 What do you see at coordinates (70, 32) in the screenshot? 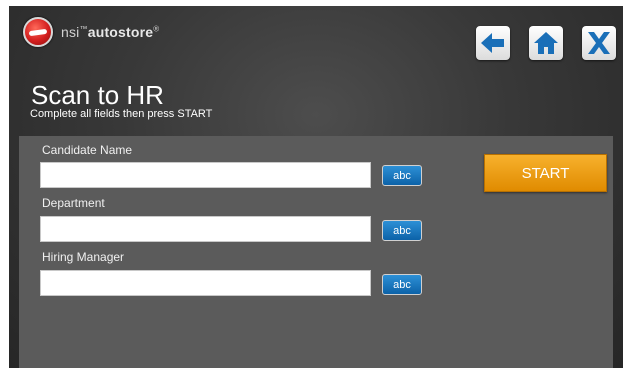
I see `brand-prefix: nsi` at bounding box center [70, 32].